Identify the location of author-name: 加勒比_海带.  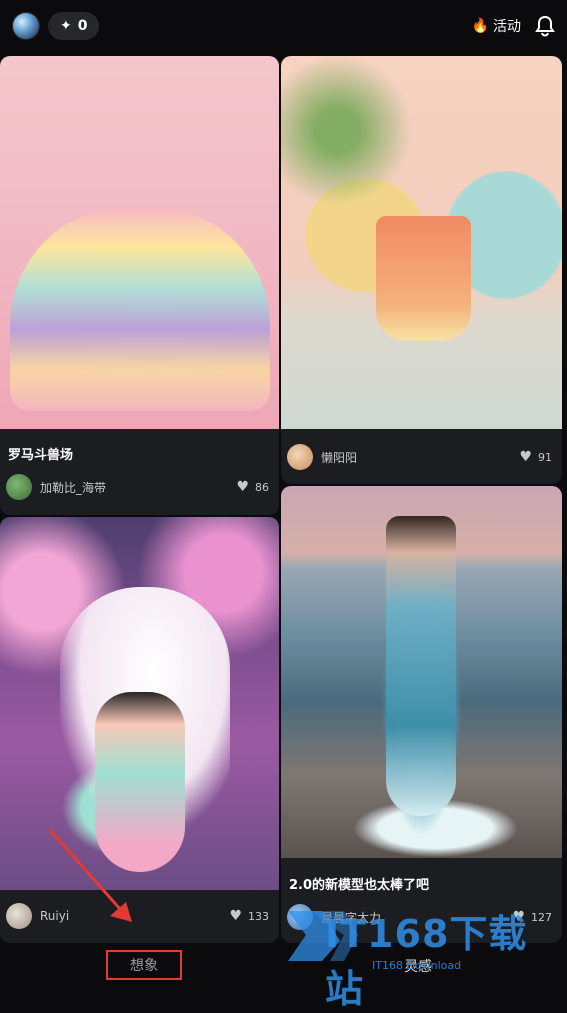
(73, 487).